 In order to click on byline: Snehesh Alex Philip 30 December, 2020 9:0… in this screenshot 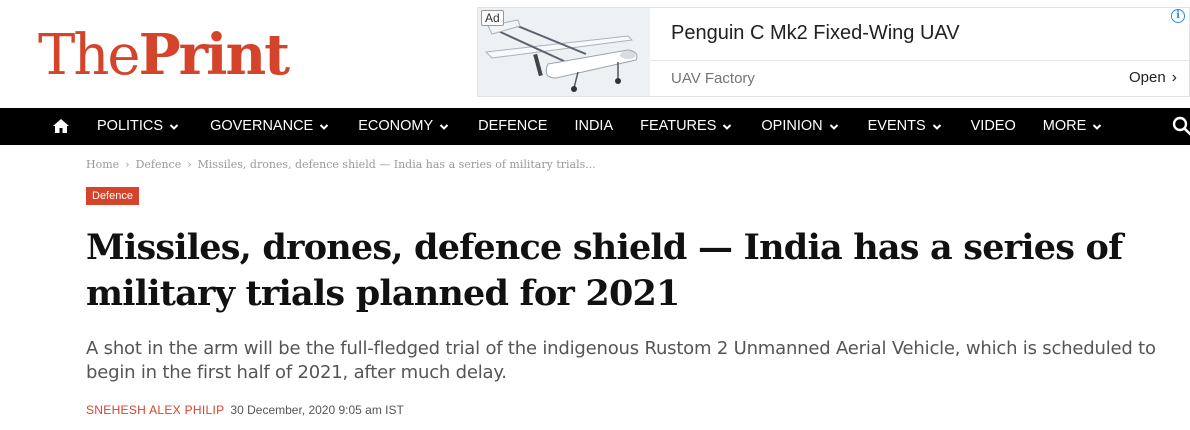, I will do `click(245, 410)`.